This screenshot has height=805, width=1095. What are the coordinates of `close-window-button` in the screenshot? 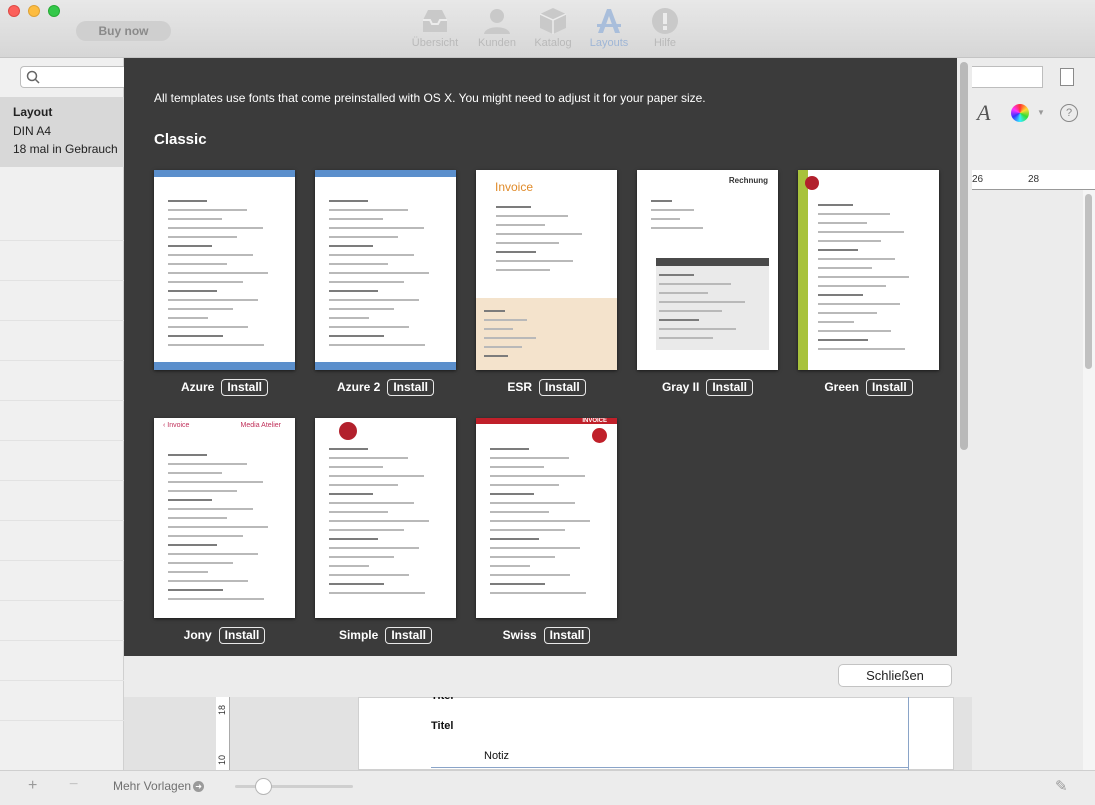 It's located at (14, 11).